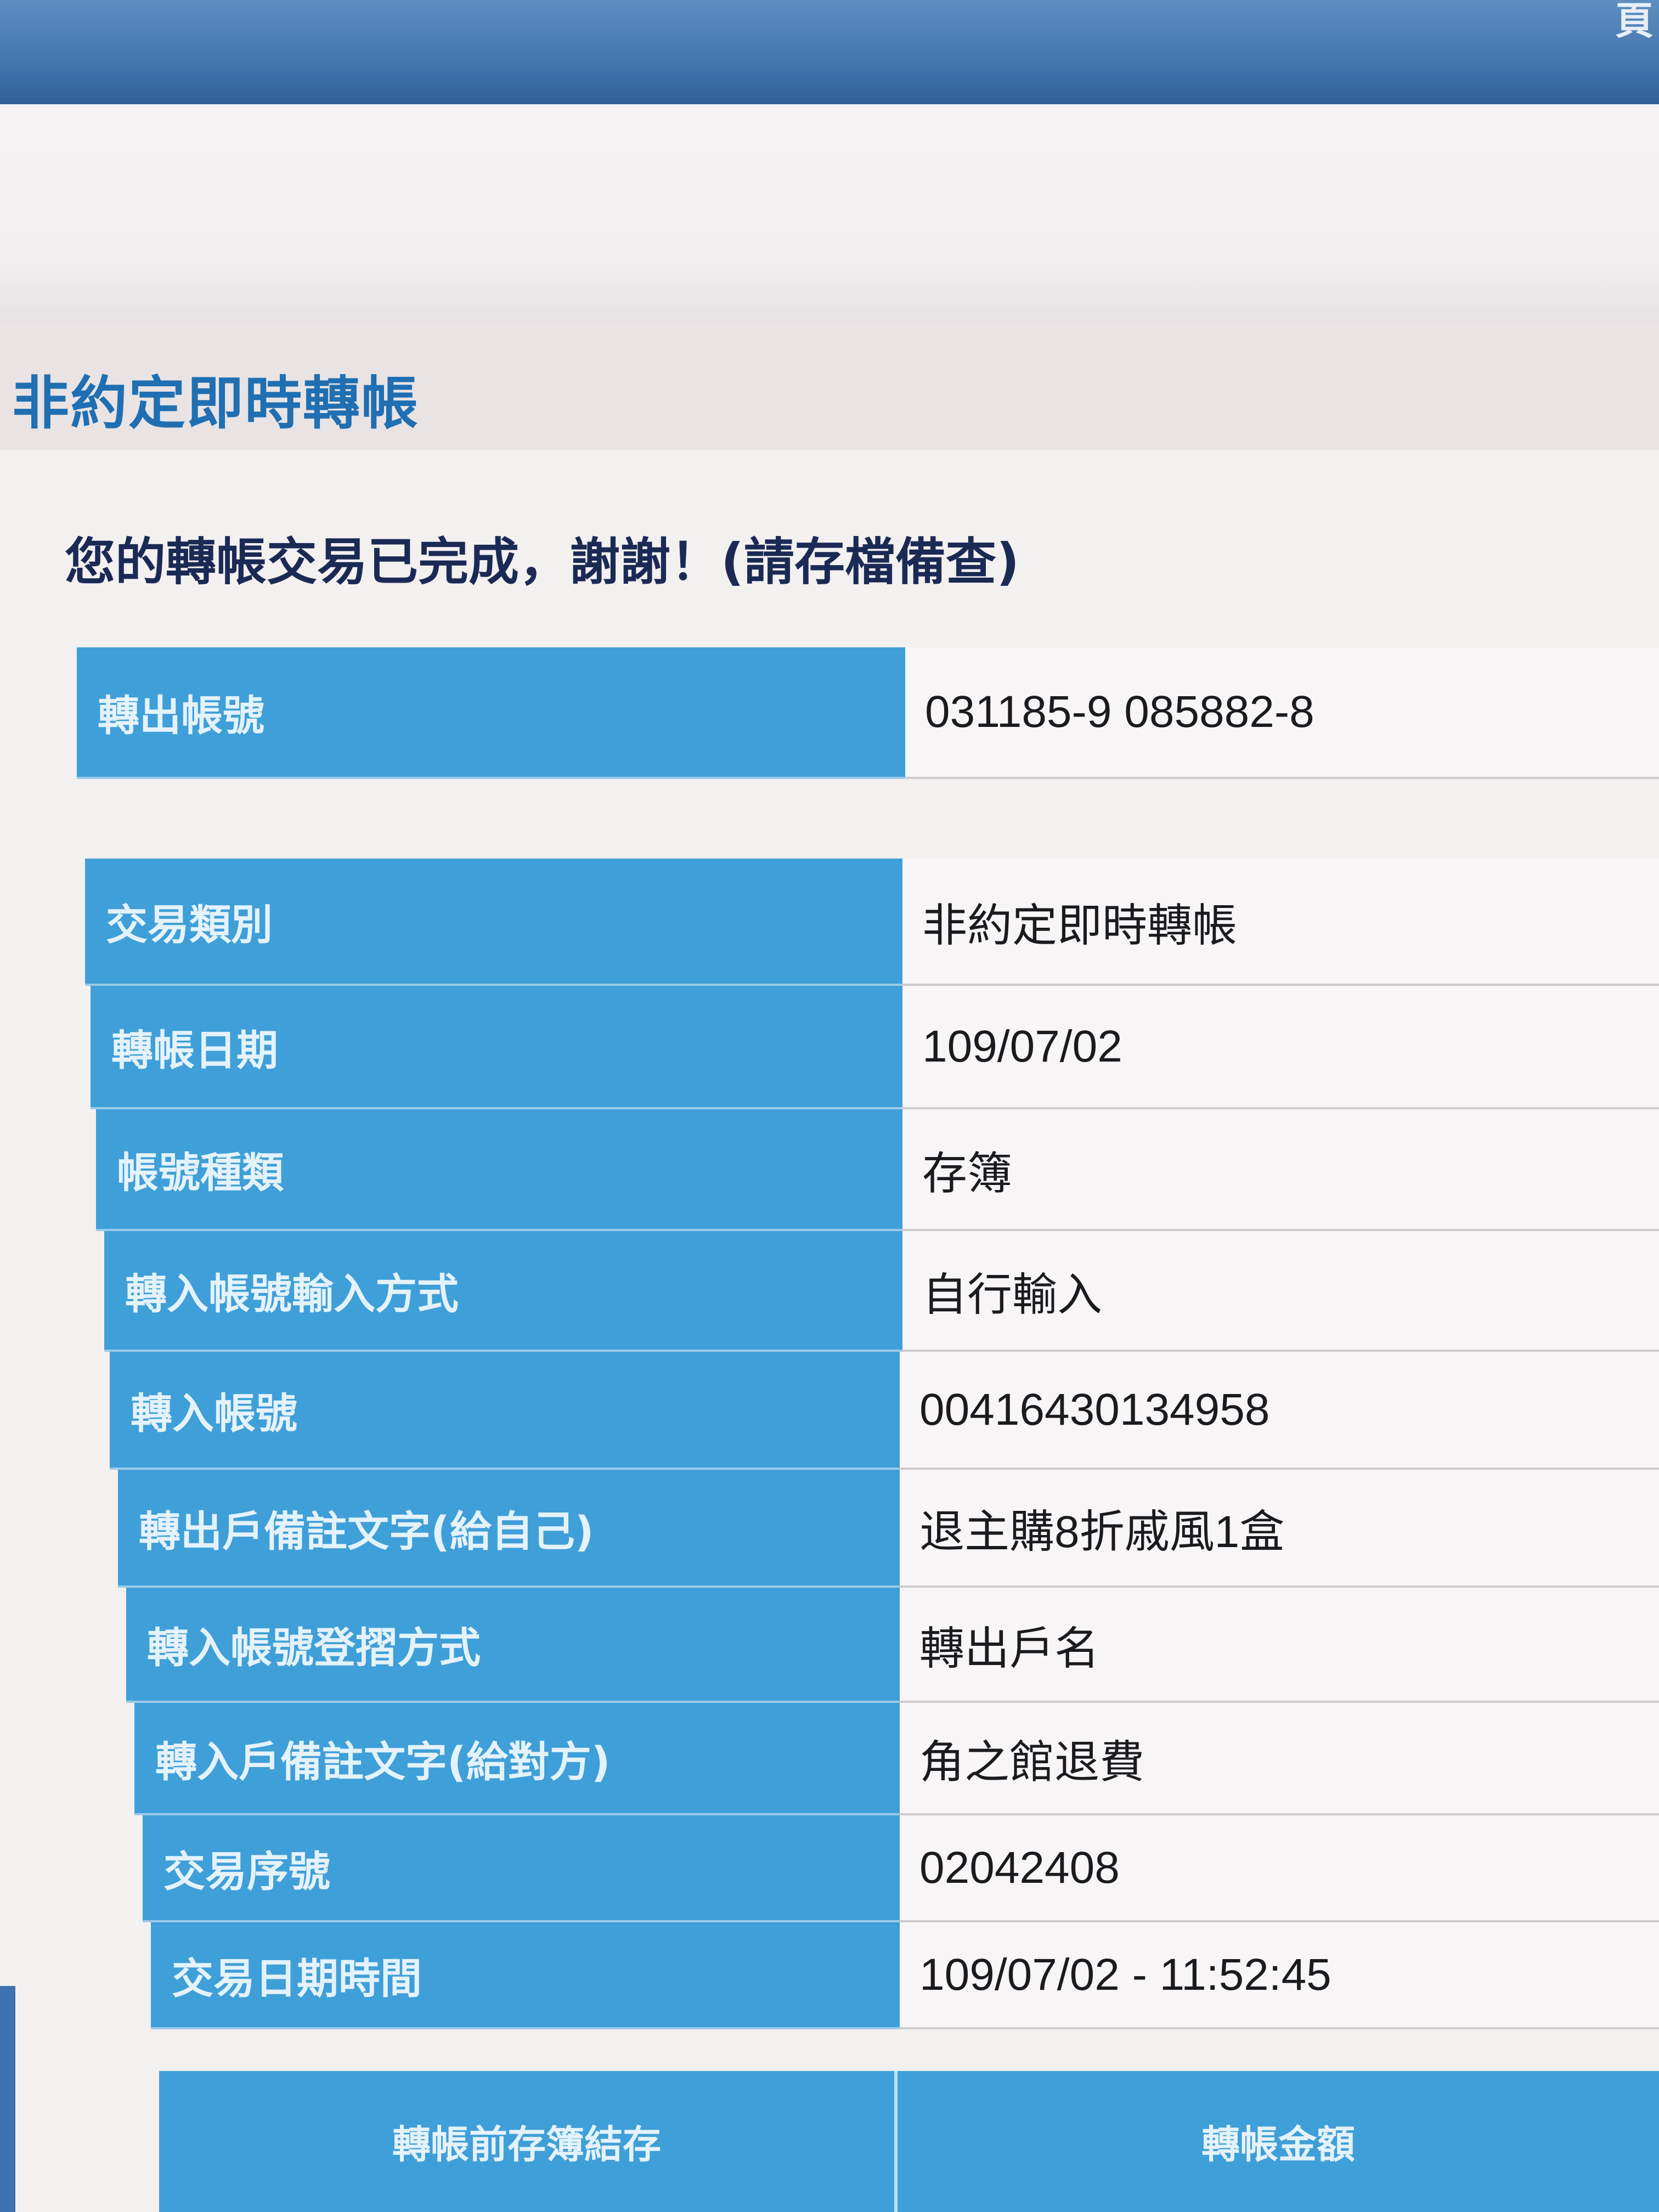 This screenshot has height=2212, width=1659. What do you see at coordinates (509, 1529) in the screenshot?
I see `detail-label-sender-memo: 轉出戶備註文字(給自己)` at bounding box center [509, 1529].